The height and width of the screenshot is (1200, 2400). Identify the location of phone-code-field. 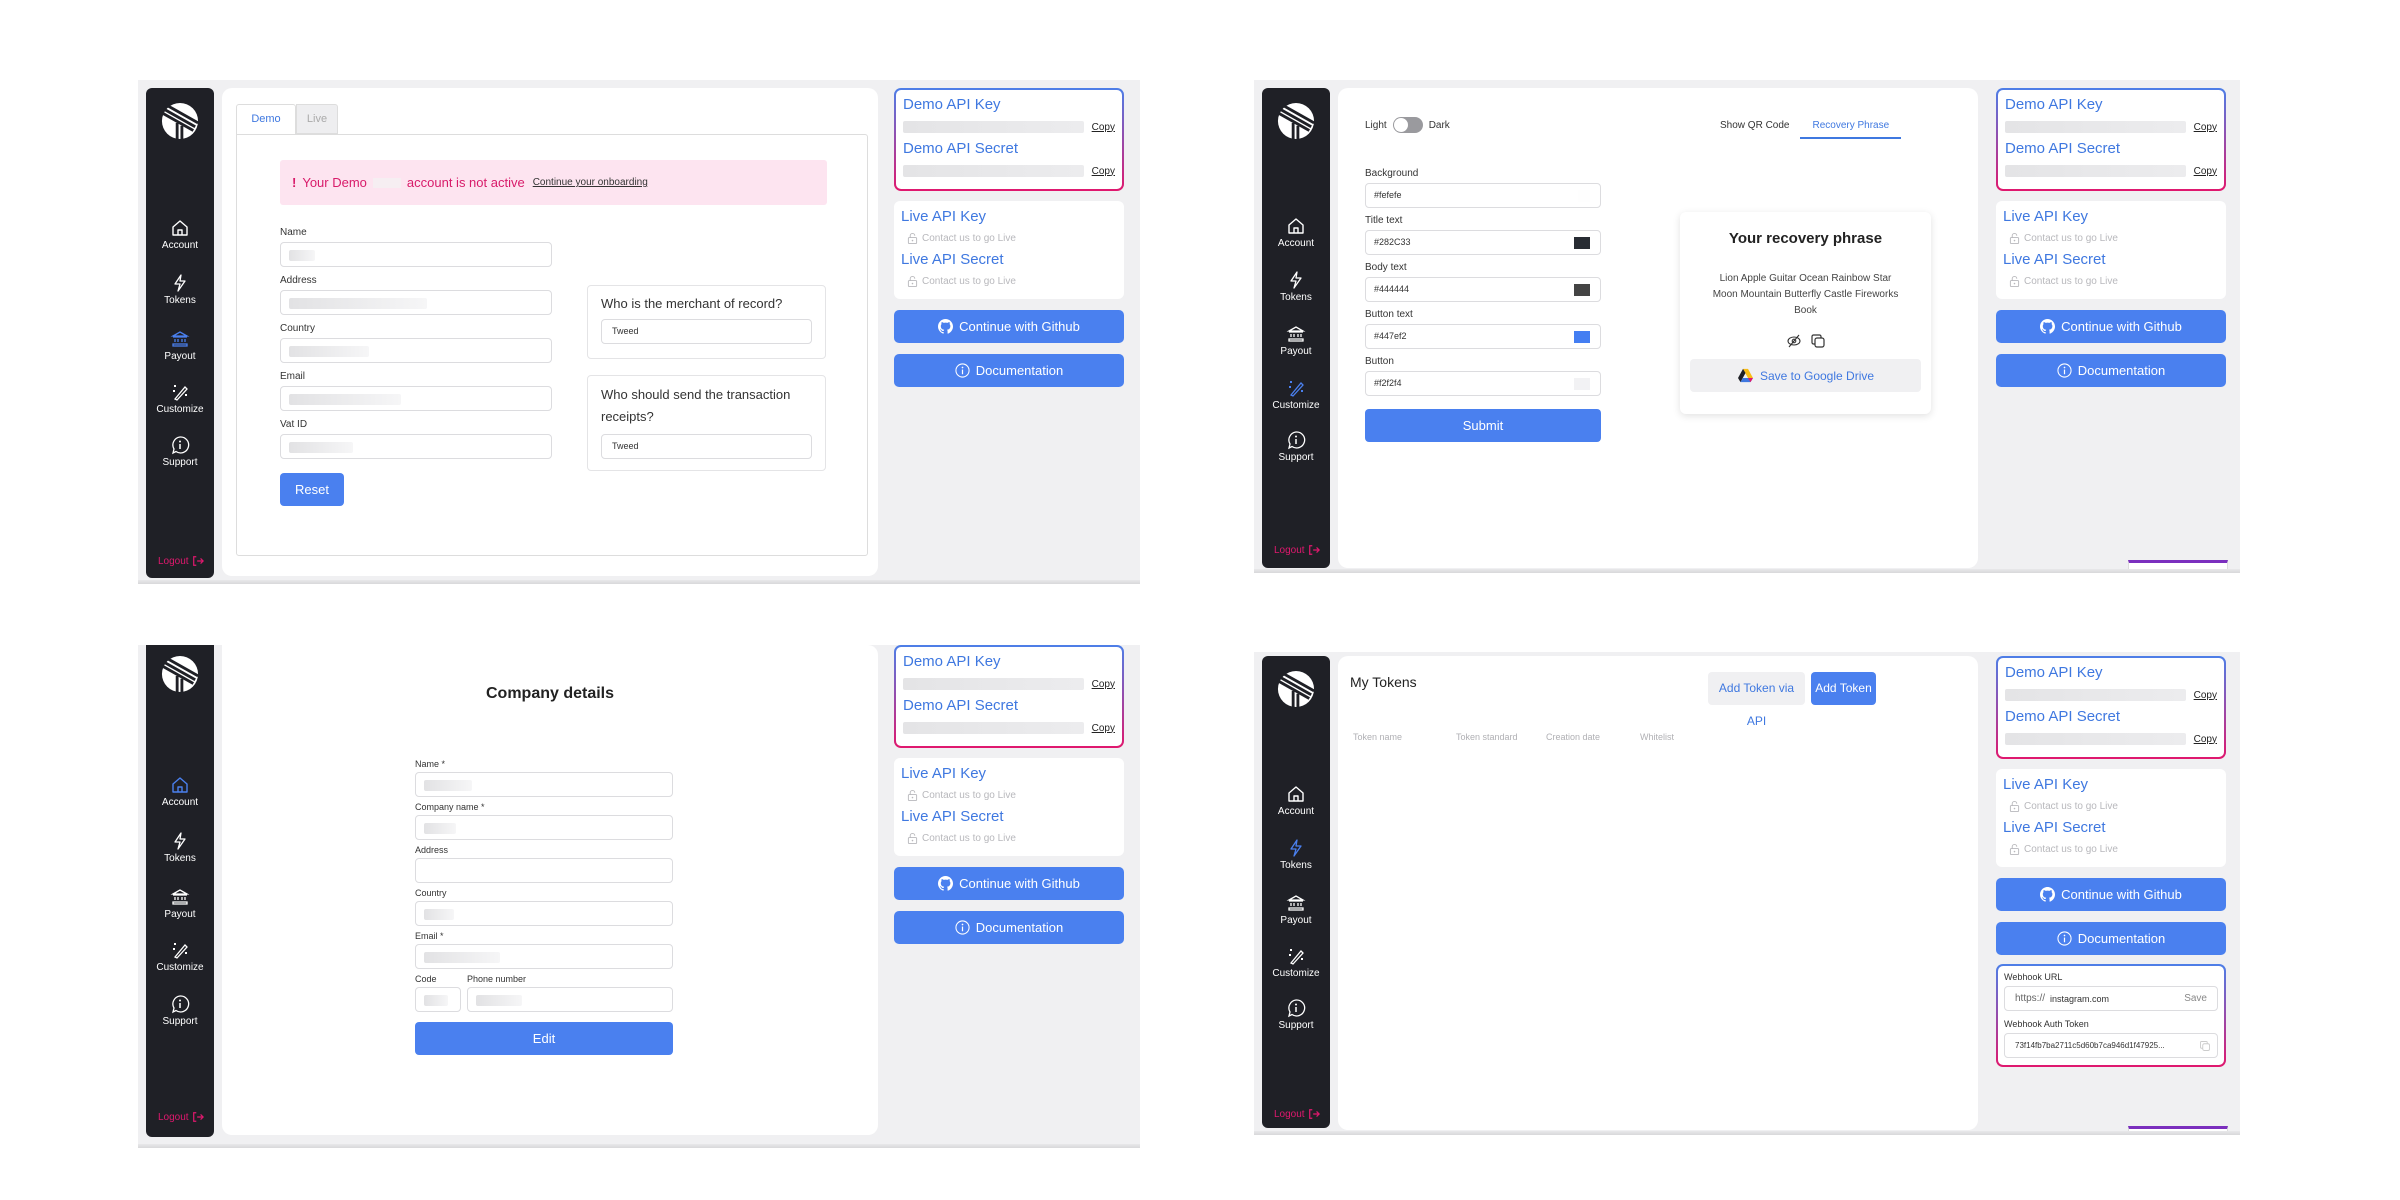
(438, 999).